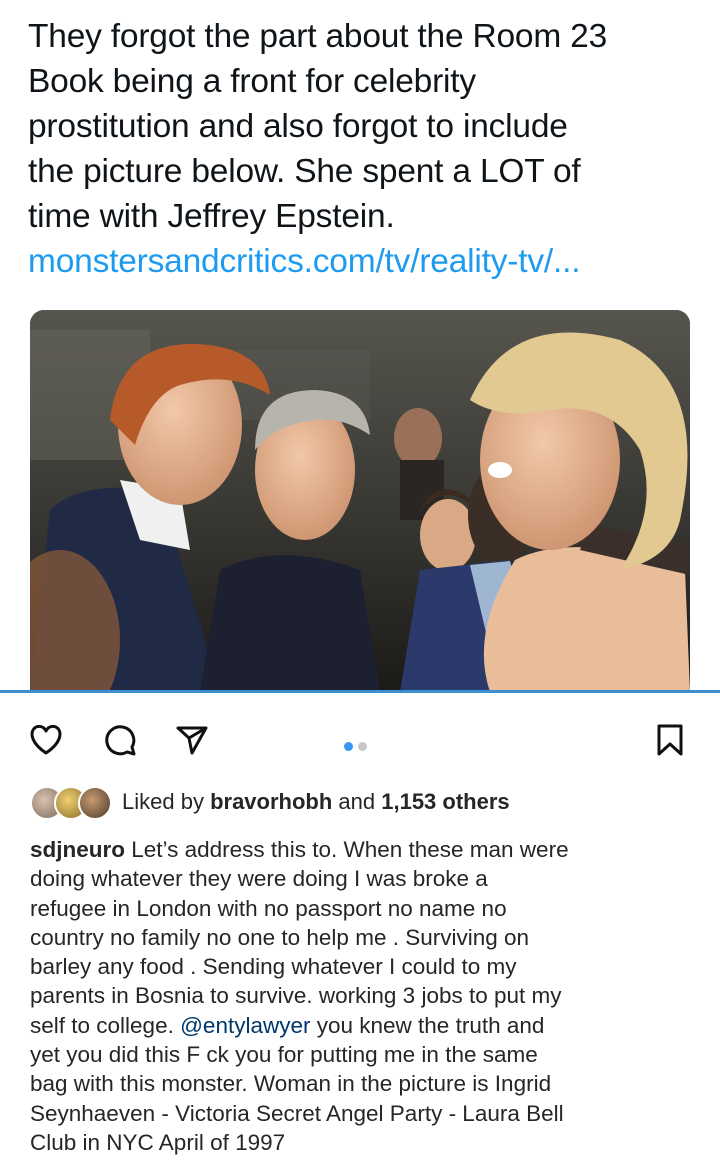 Image resolution: width=720 pixels, height=1168 pixels. I want to click on tweet-line: time with Jeffrey Epstein., so click(211, 216).